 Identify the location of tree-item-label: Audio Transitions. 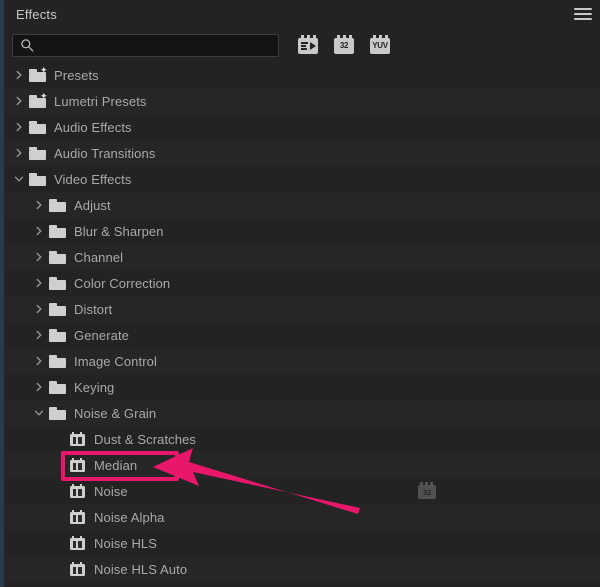
(105, 153).